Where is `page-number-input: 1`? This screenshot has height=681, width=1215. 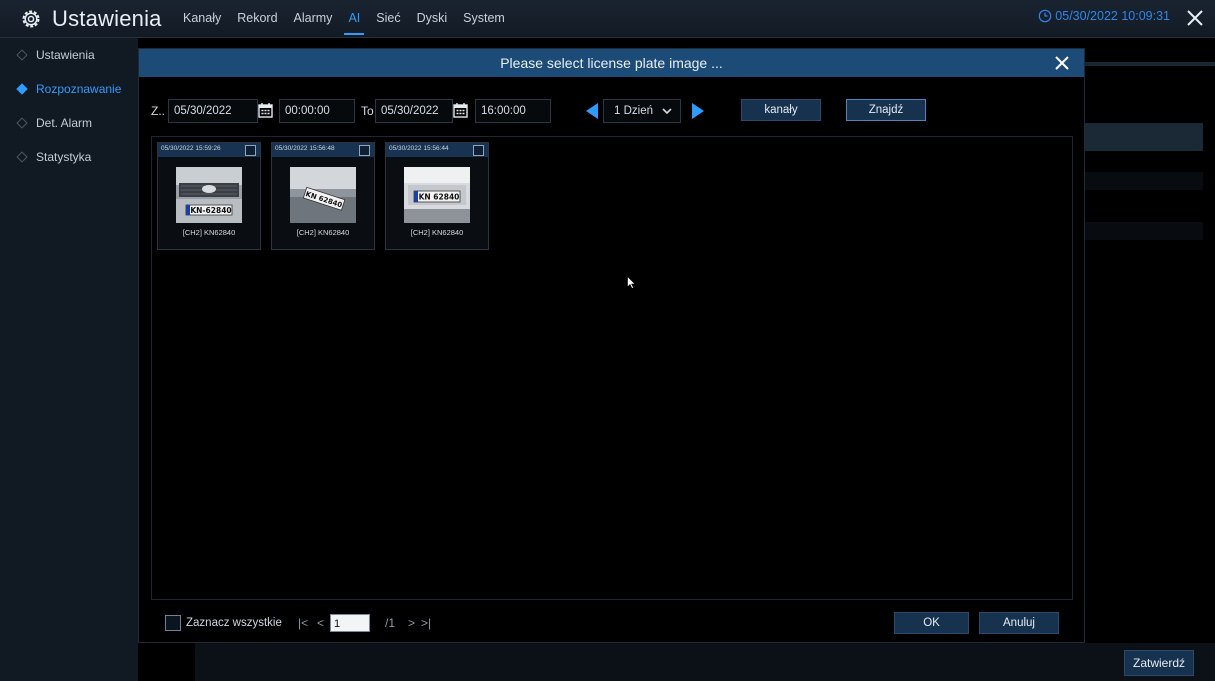
page-number-input: 1 is located at coordinates (350, 623).